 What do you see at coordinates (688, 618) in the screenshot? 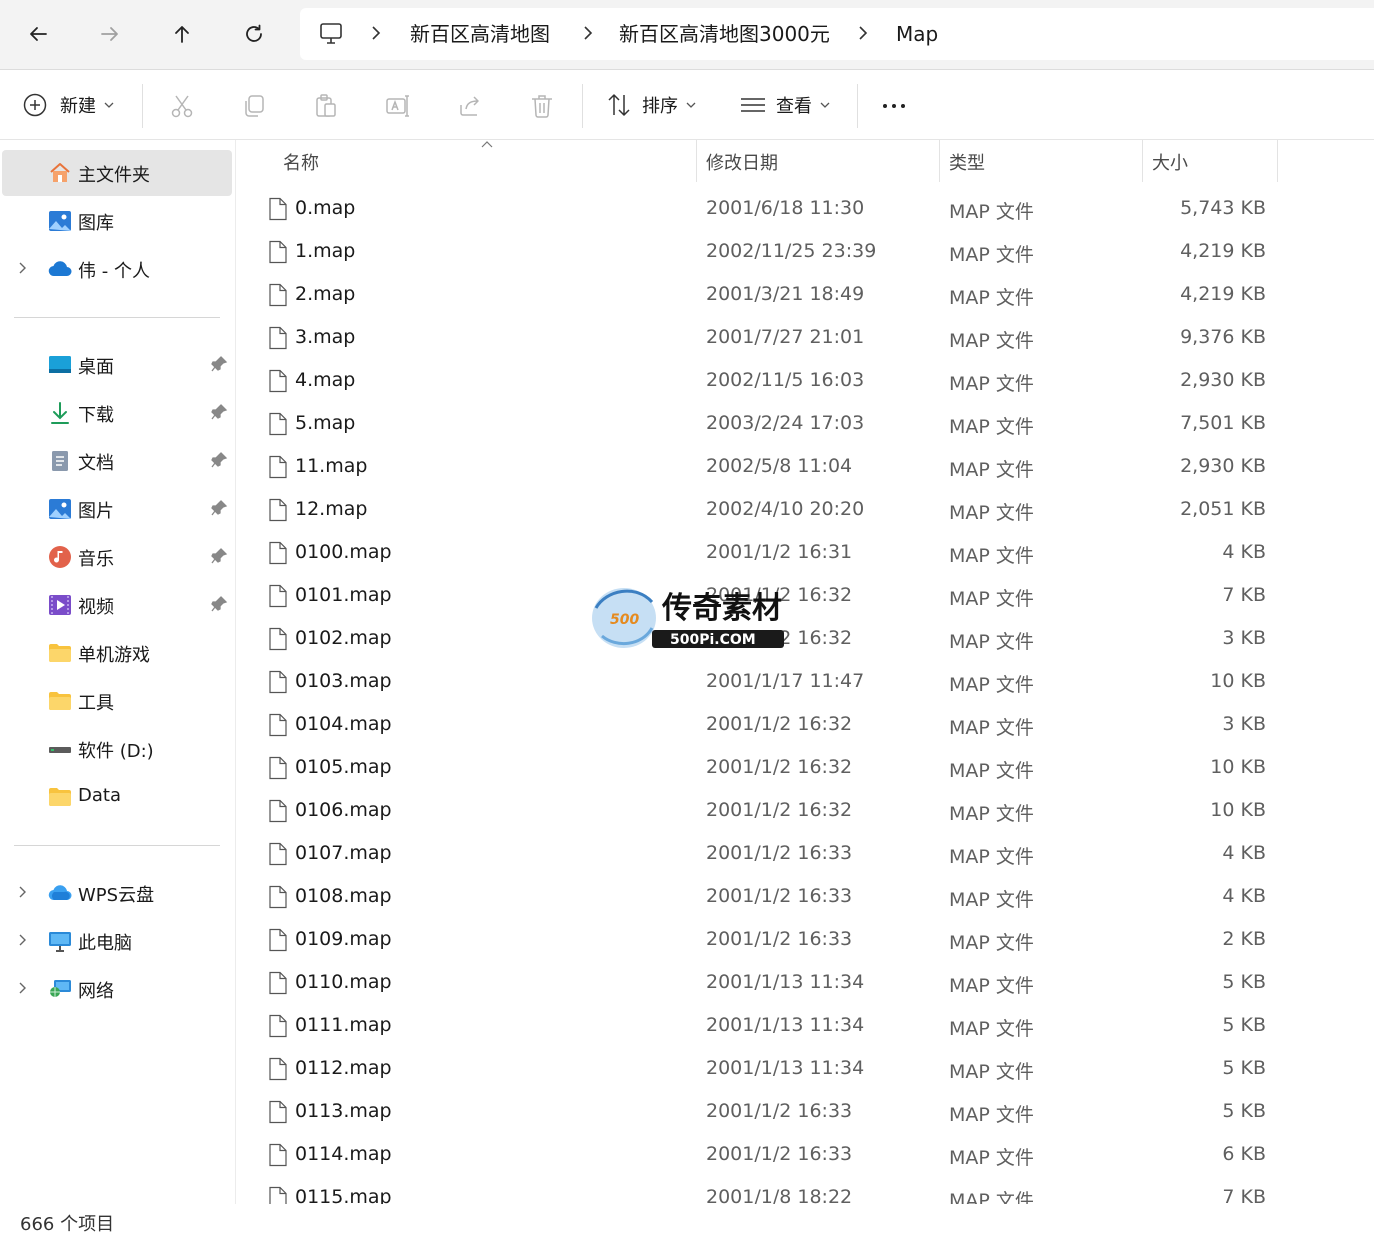
I see `watermark-logo: 500 传奇素材 500Pi.COM` at bounding box center [688, 618].